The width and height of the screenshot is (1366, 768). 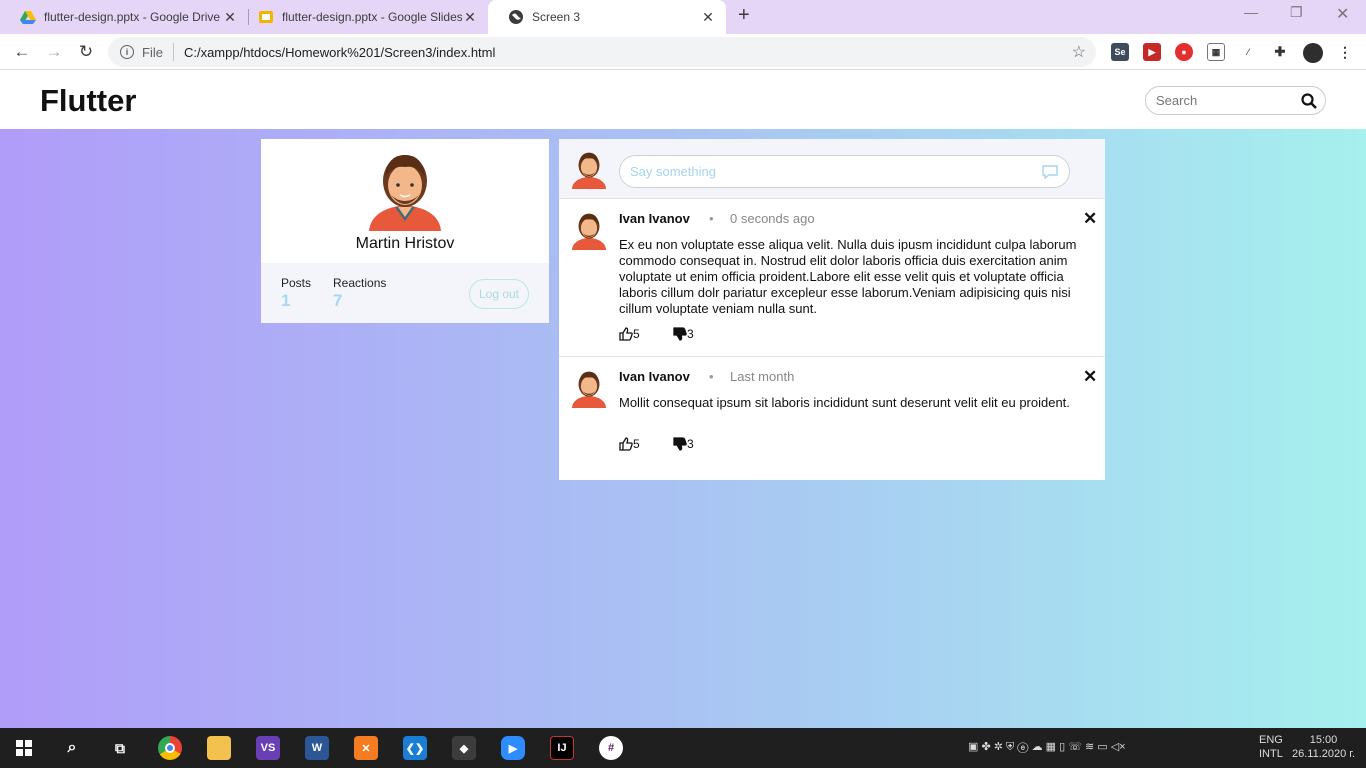 I want to click on extensions-puzzle-icon: ✚, so click(x=1280, y=52).